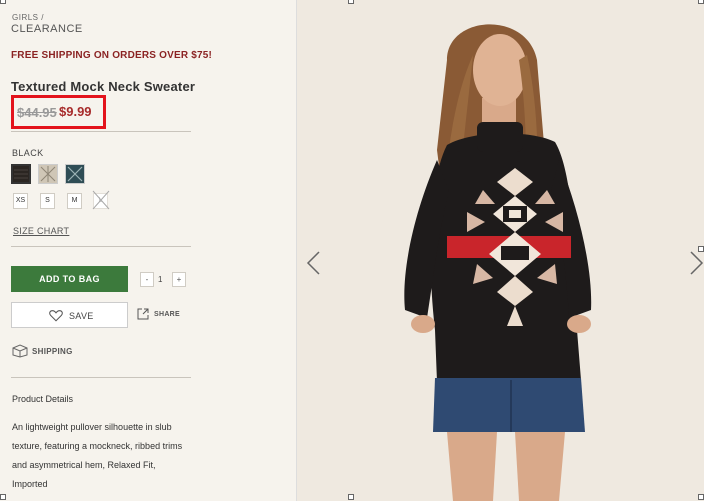  I want to click on shipping-link: SHIPPING, so click(52, 351).